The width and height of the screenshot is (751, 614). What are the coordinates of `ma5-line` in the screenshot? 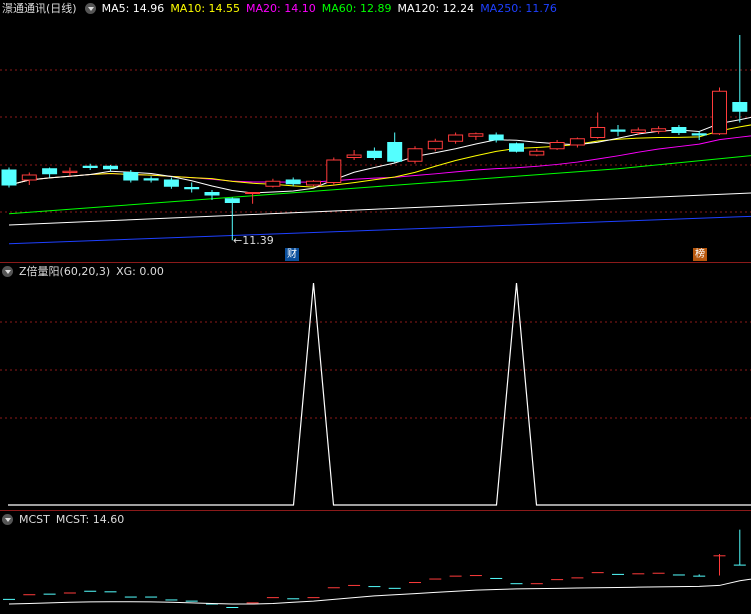 It's located at (379, 155).